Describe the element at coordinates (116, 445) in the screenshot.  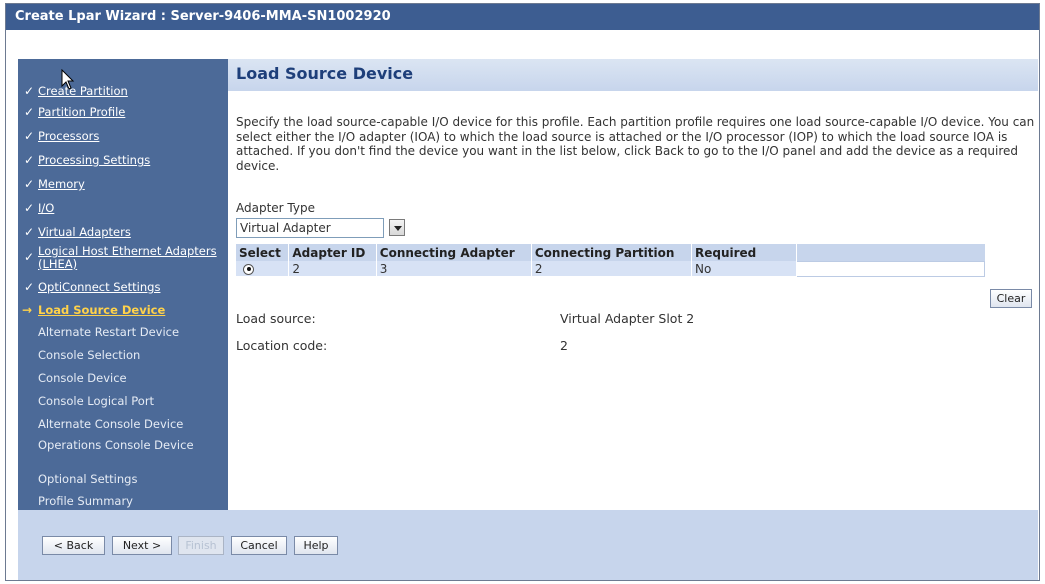
I see `sidebar-item-label: Operations Console Device` at that location.